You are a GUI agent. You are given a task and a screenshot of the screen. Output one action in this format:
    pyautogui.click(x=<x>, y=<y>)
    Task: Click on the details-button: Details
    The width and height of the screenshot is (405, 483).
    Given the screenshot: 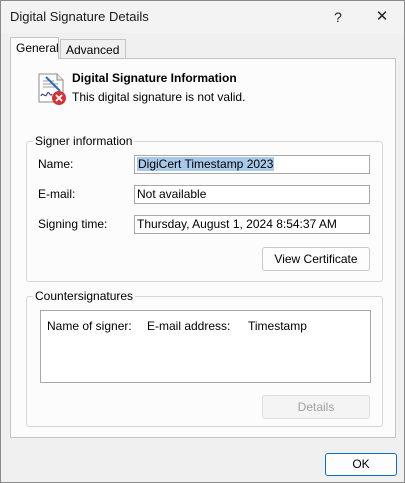 What is the action you would take?
    pyautogui.click(x=316, y=407)
    